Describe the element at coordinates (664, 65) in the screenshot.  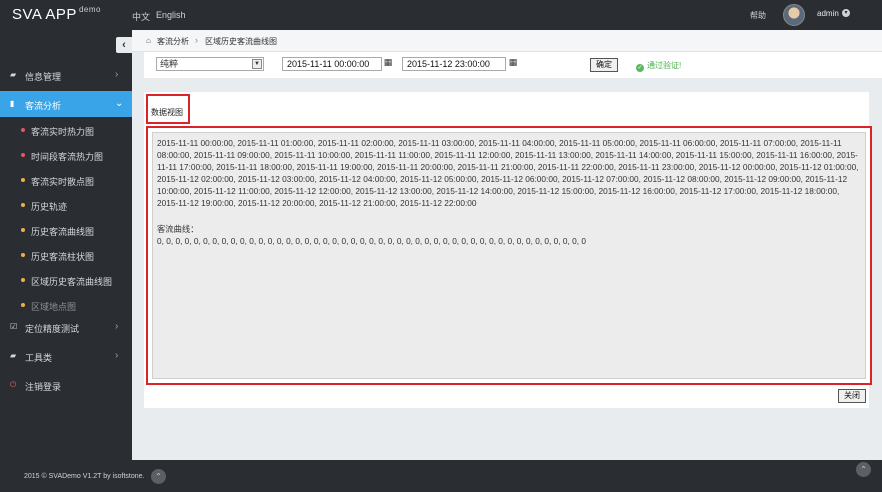
I see `verify-text: 通过验证!` at that location.